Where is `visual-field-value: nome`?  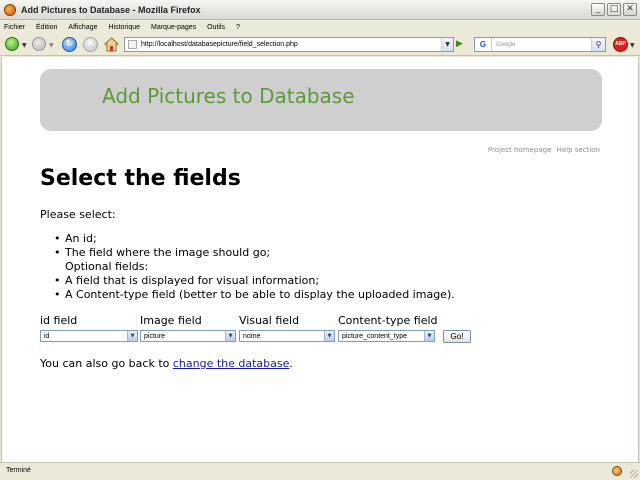 visual-field-value: nome is located at coordinates (252, 336).